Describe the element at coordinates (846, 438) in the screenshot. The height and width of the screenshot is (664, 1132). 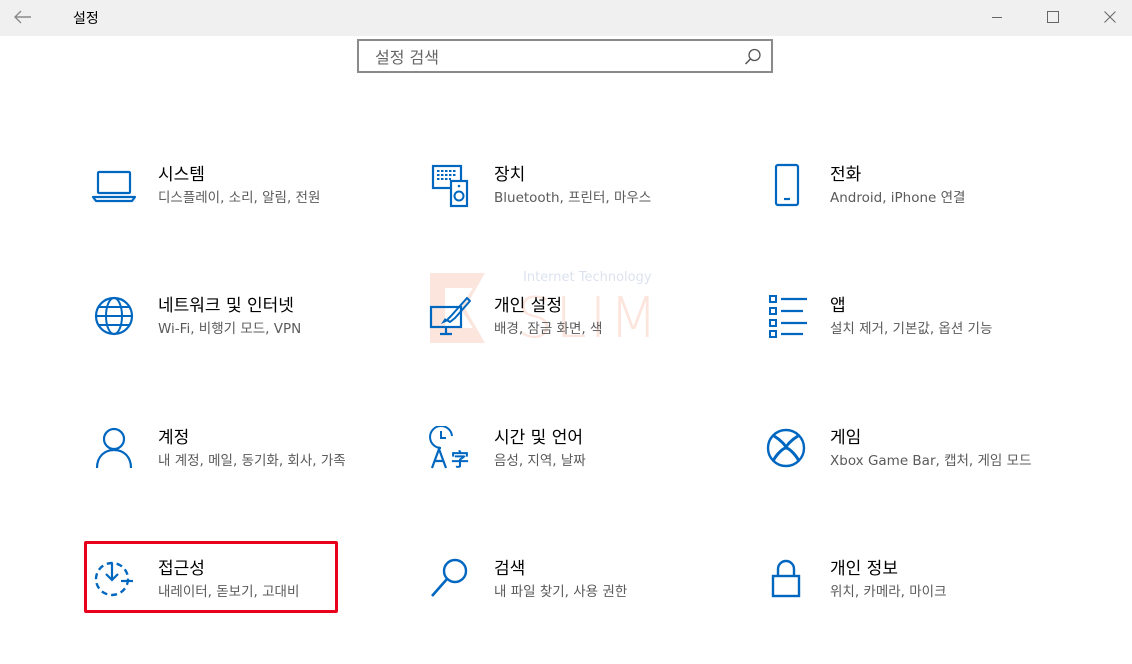
I see `category-title: 게임` at that location.